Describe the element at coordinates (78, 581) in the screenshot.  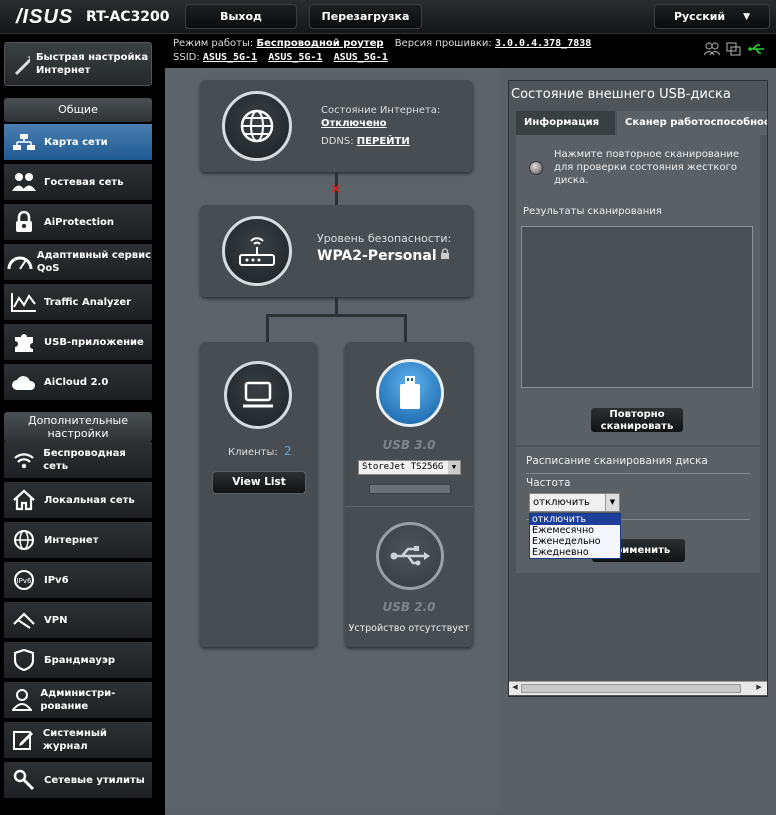
I see `sidebar-item-ipv6: IPv6 IPv6` at that location.